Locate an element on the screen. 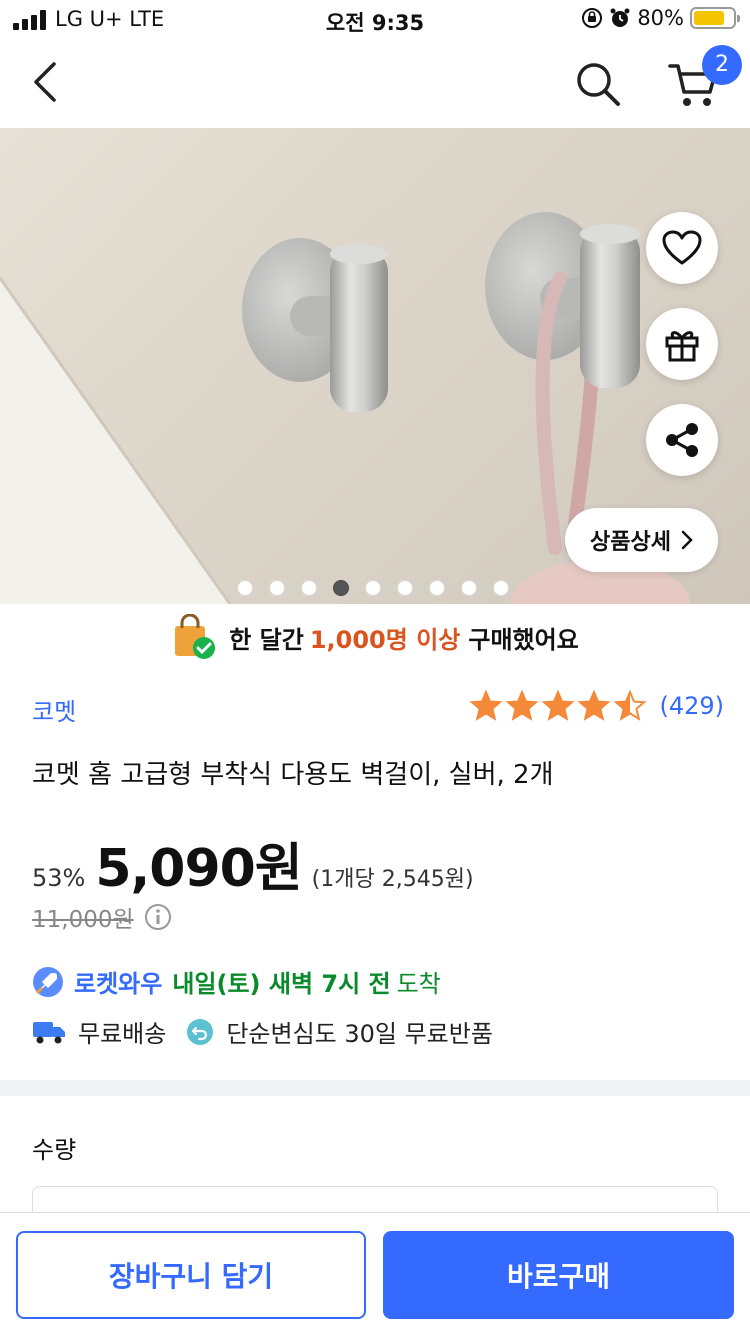  add-to-cart-button: 장바구니 담기 is located at coordinates (191, 1275).